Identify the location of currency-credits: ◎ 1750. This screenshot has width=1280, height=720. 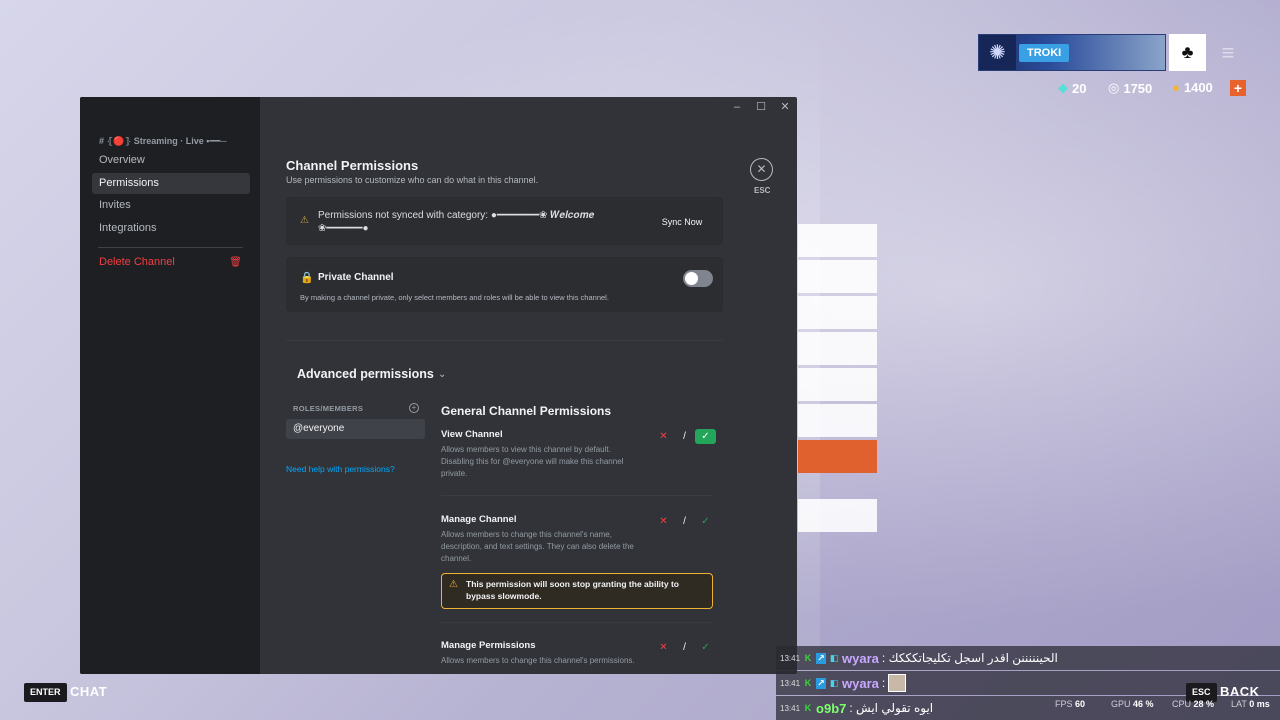
(1130, 88).